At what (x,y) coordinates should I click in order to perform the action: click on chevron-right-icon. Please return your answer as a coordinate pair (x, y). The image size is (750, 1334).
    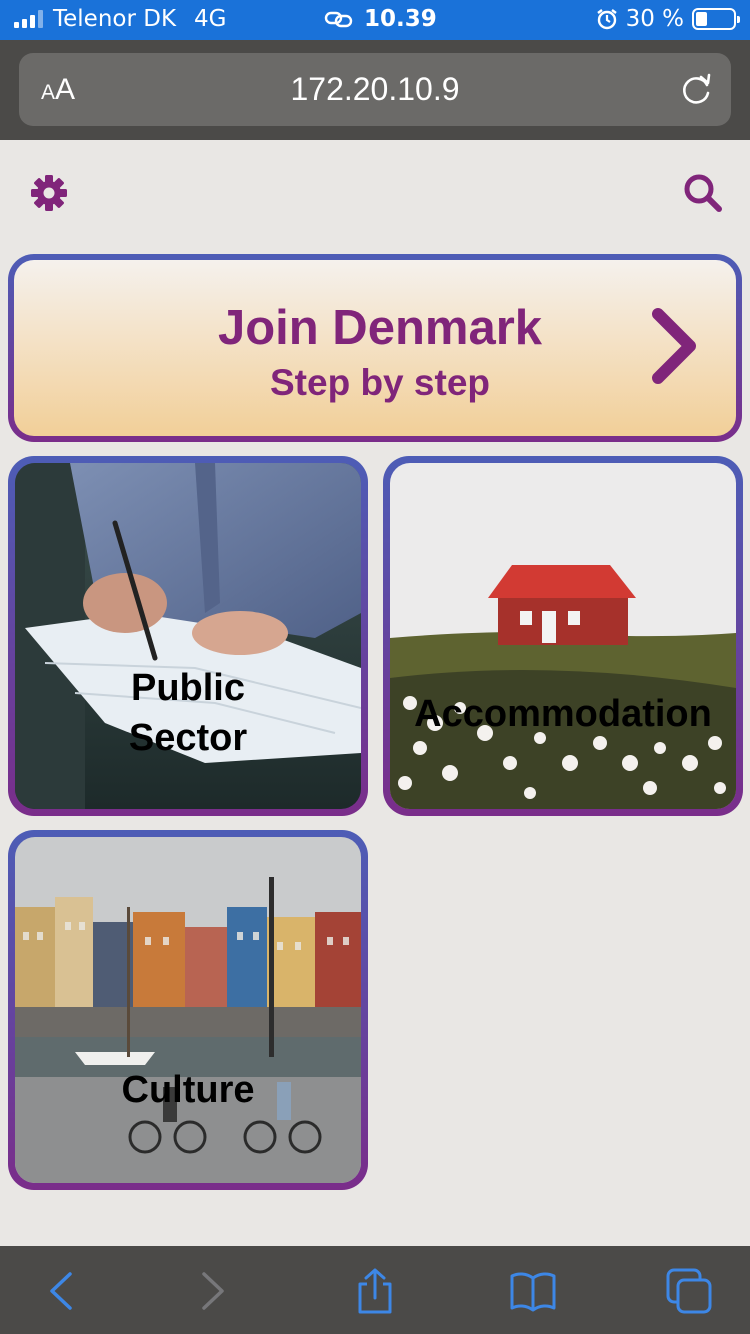
    Looking at the image, I should click on (674, 346).